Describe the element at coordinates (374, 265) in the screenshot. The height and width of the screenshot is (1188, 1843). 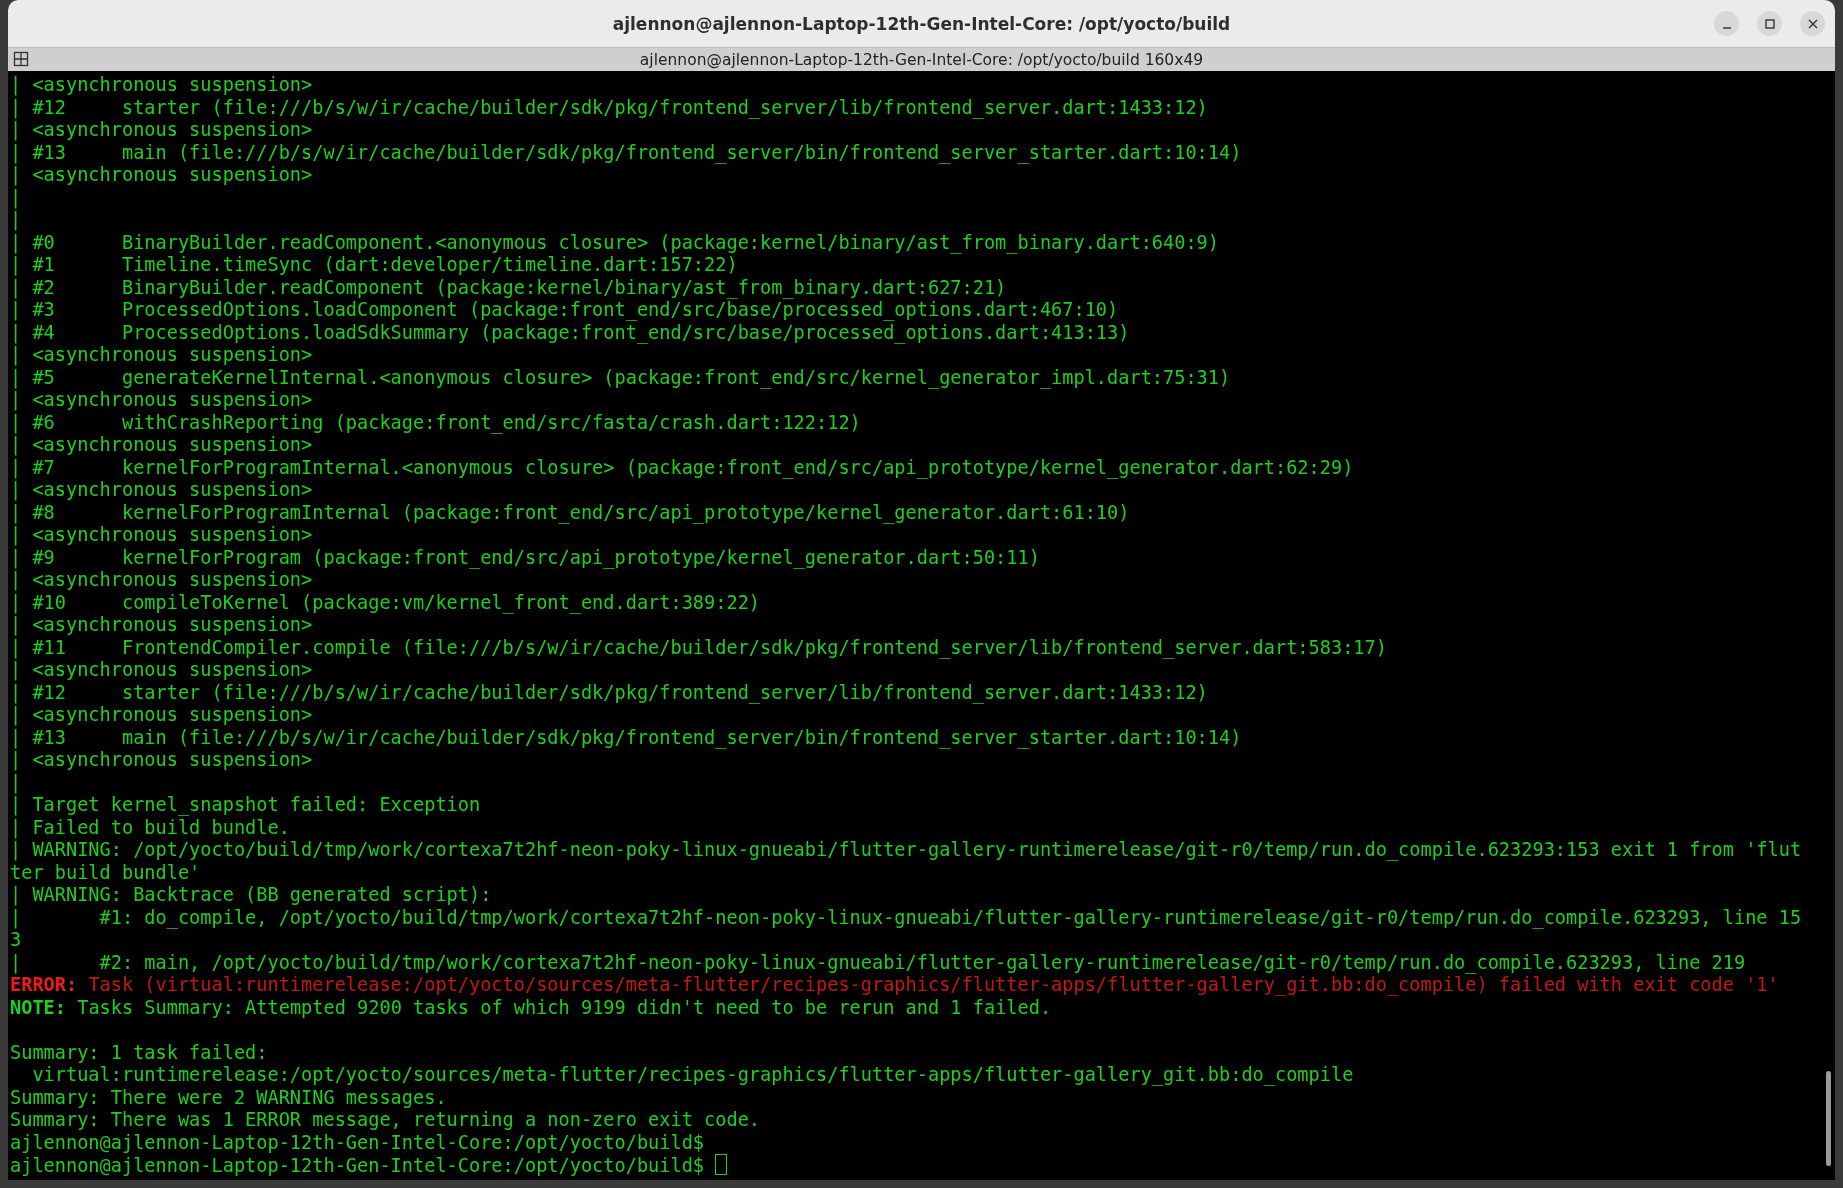
I see `terminal-line: | #1 Timeline.timeSync (dart:developer/timeline.dart:157:22)` at that location.